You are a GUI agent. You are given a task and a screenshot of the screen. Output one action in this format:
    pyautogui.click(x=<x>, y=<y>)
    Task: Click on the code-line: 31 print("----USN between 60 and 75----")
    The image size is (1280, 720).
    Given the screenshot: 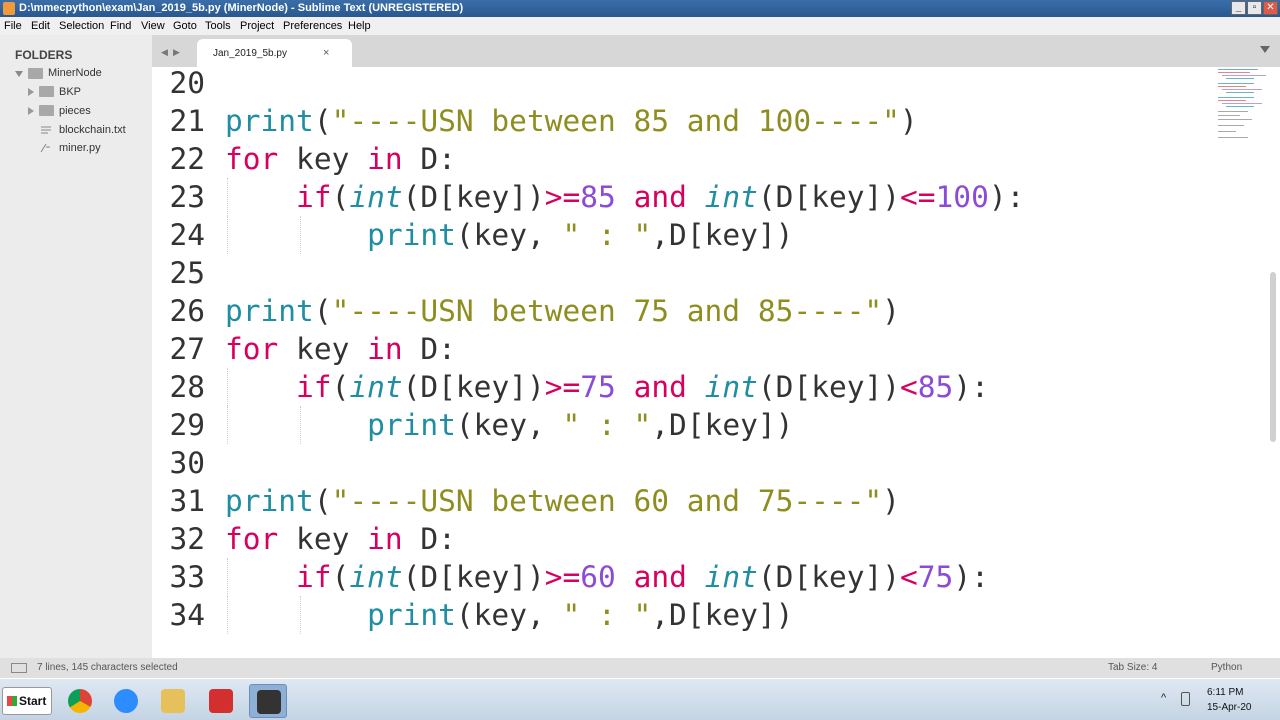 What is the action you would take?
    pyautogui.click(x=682, y=501)
    